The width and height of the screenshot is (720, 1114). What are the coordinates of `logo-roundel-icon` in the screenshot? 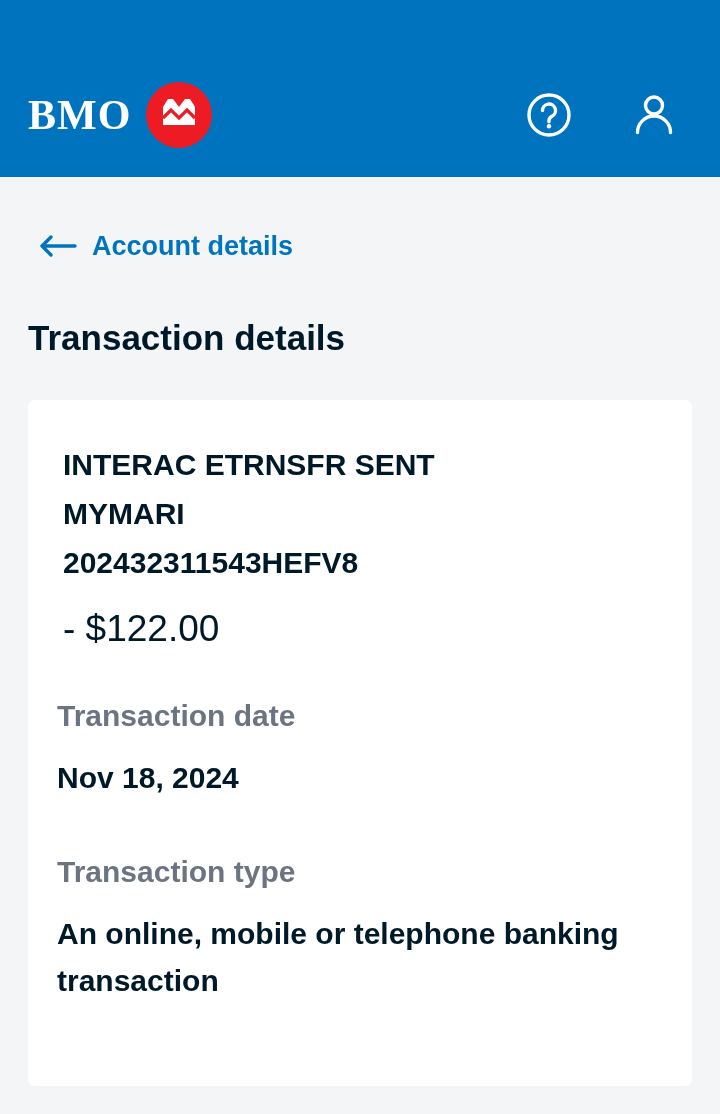 It's located at (179, 115).